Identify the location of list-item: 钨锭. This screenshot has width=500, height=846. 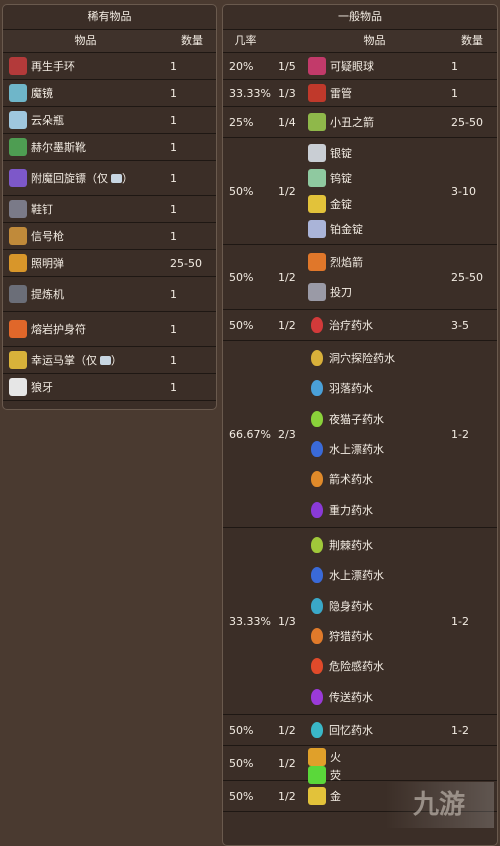
(330, 178).